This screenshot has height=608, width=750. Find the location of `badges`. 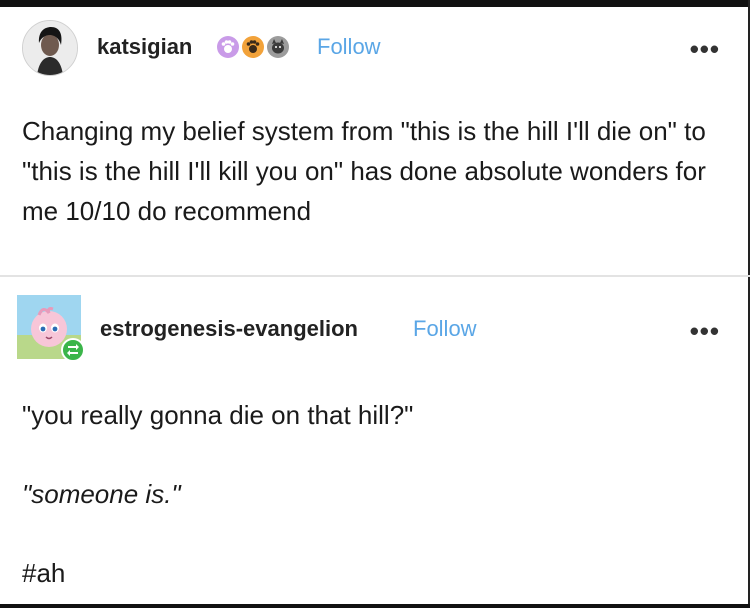

badges is located at coordinates (253, 47).